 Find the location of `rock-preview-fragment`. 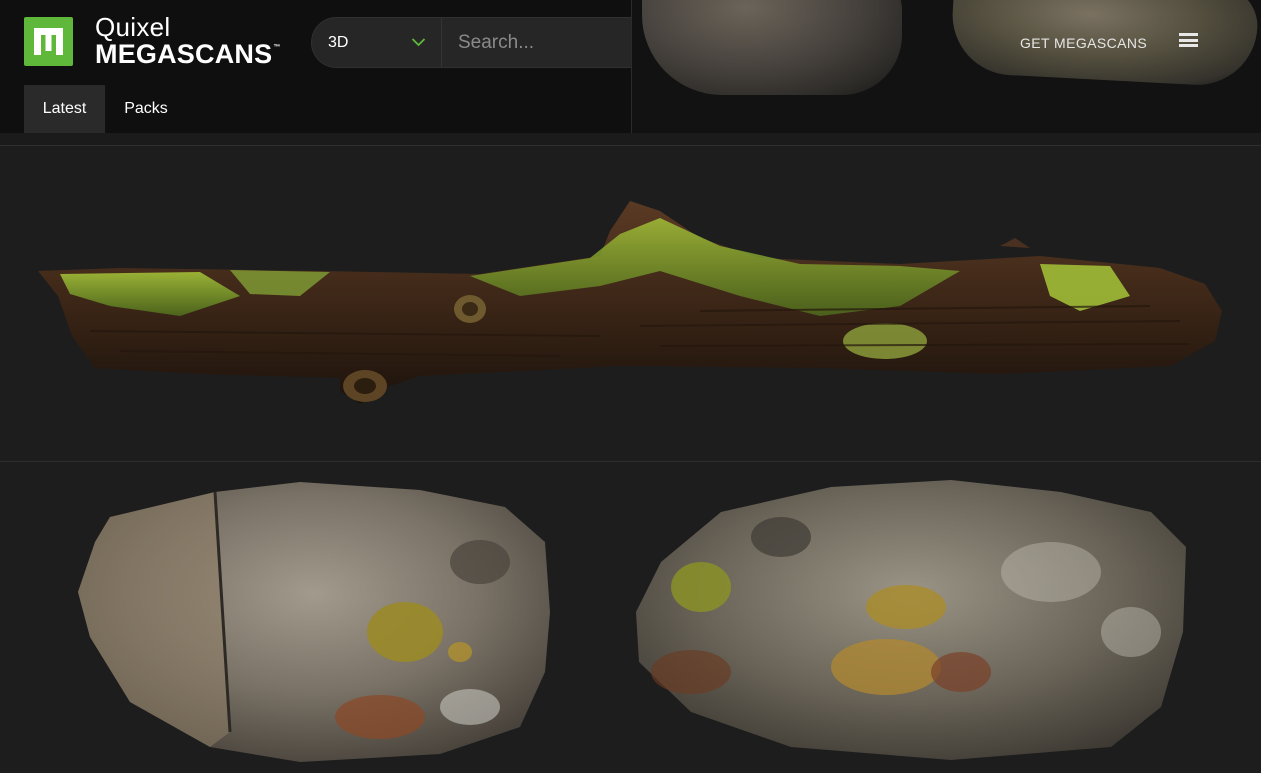

rock-preview-fragment is located at coordinates (772, 47).